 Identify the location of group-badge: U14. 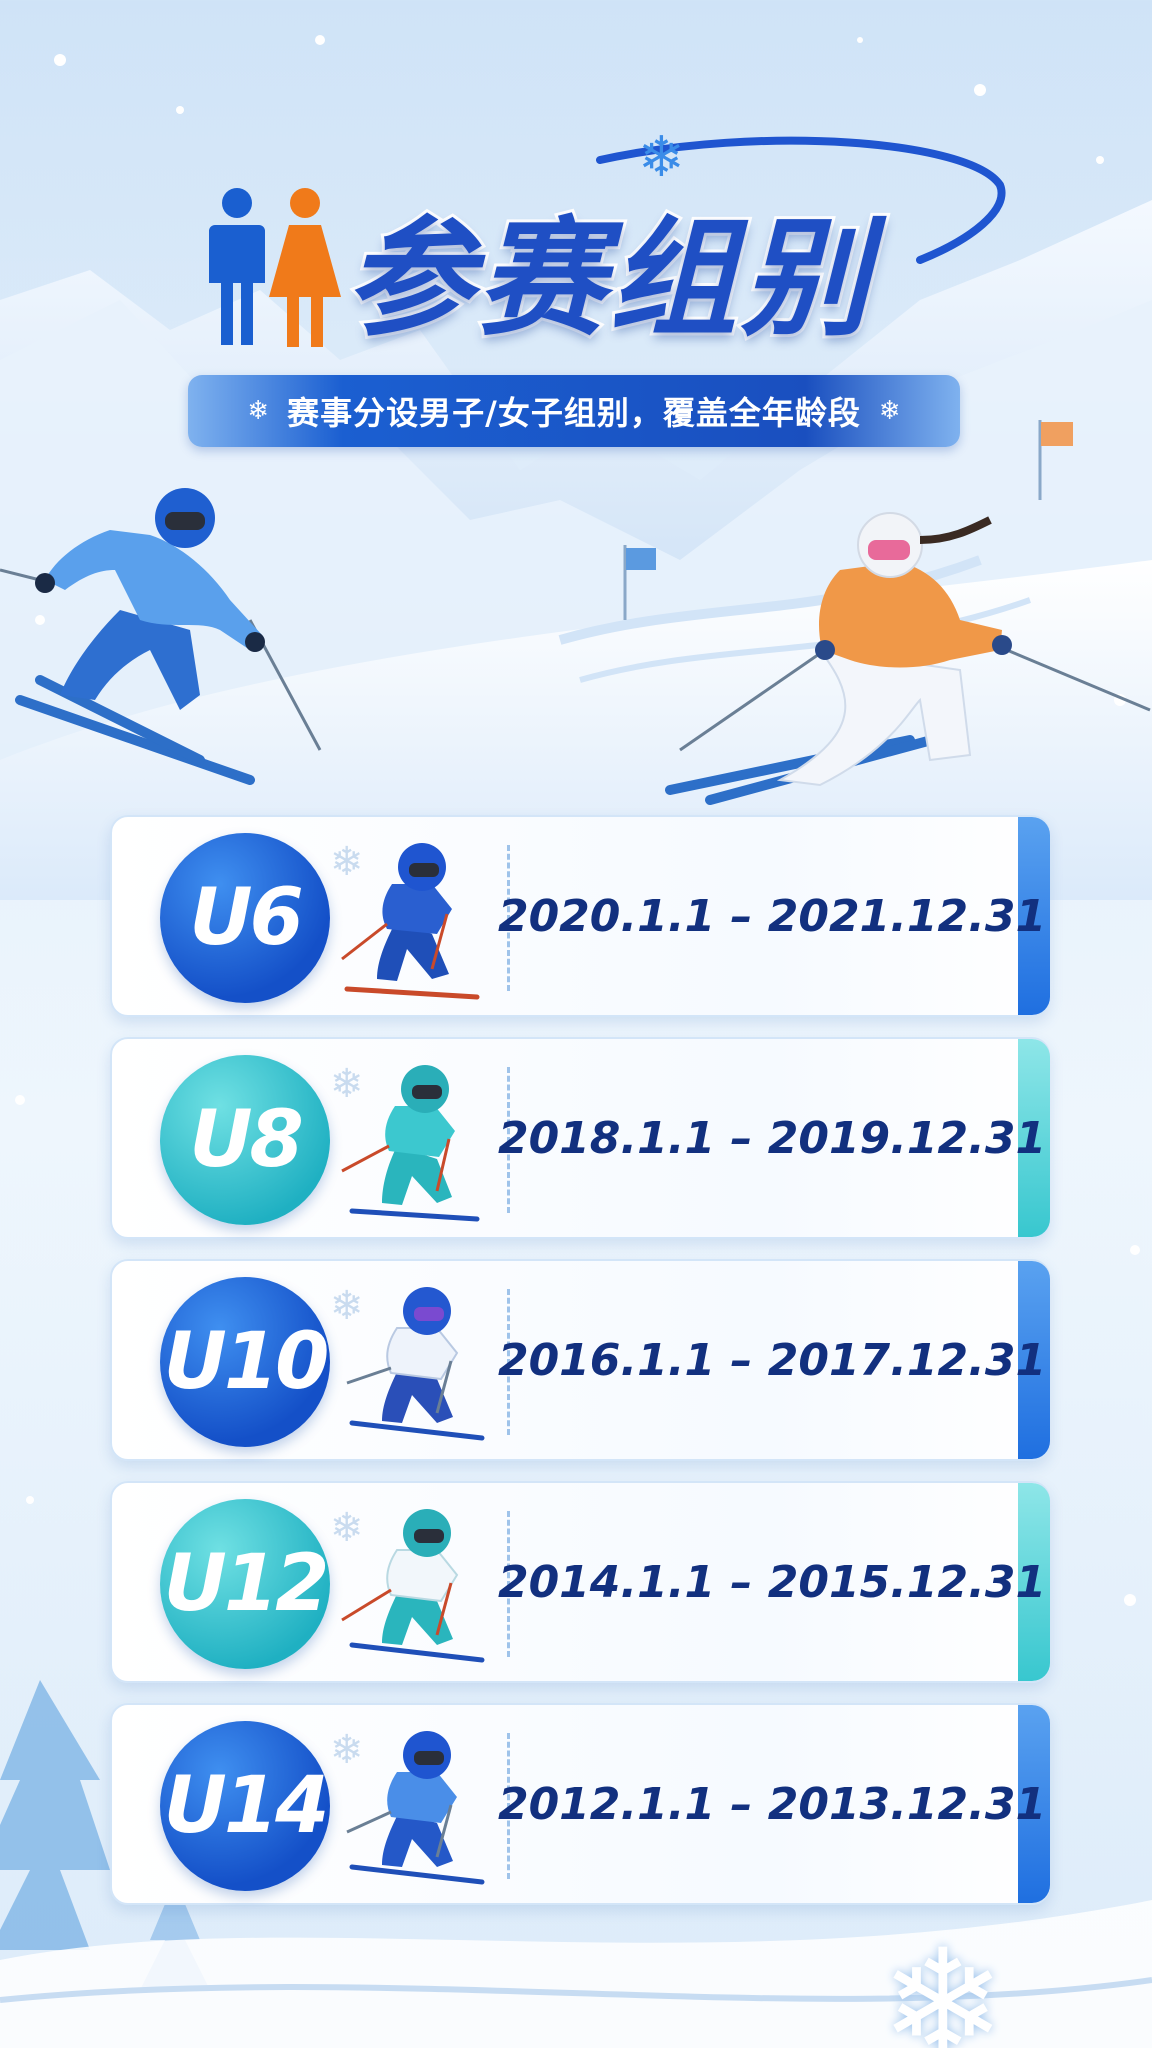
(245, 1806).